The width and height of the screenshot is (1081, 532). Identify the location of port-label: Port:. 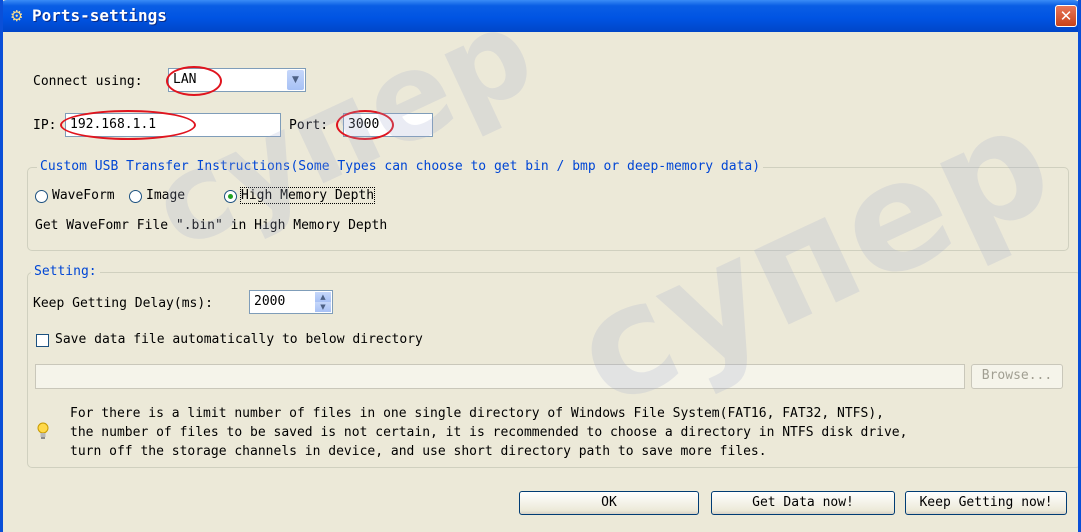
(309, 125).